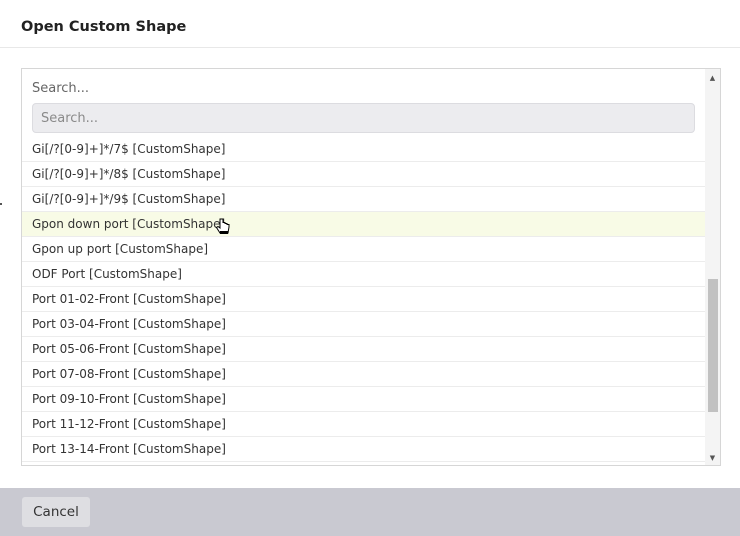 Image resolution: width=740 pixels, height=536 pixels. I want to click on dialog-title: Open Custom Shape, so click(104, 27).